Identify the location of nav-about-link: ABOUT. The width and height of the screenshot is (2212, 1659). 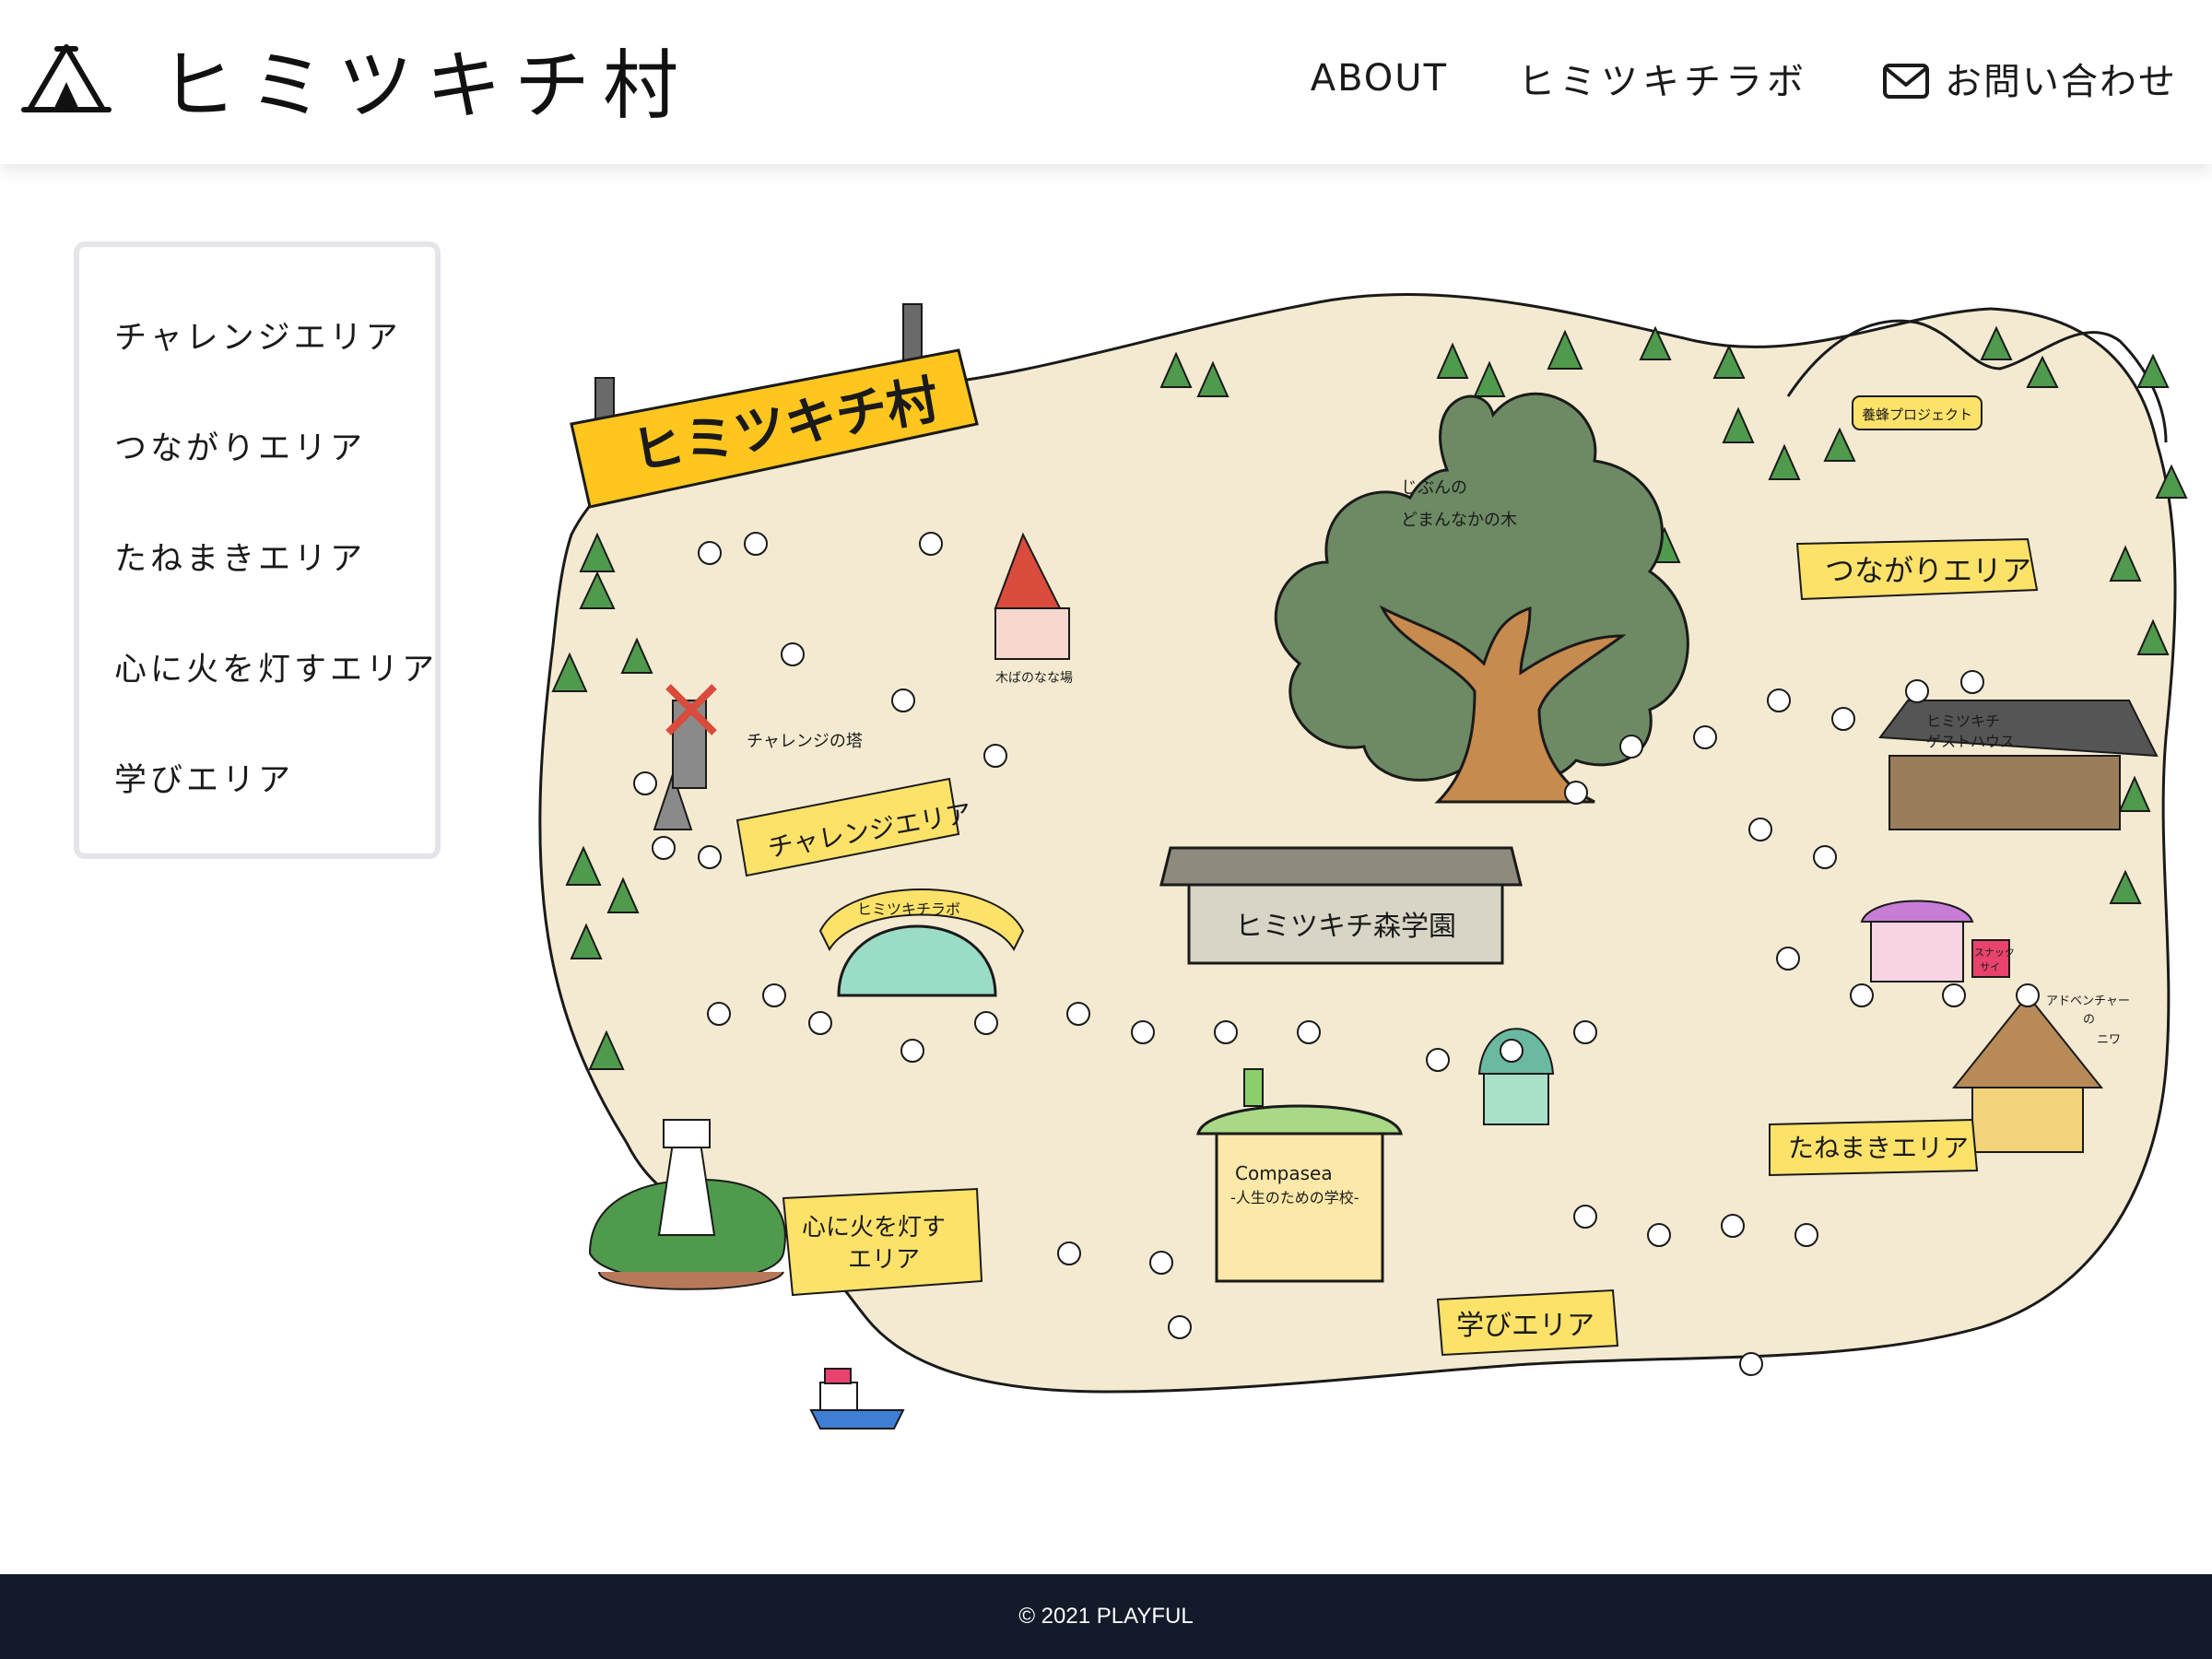
(1379, 78).